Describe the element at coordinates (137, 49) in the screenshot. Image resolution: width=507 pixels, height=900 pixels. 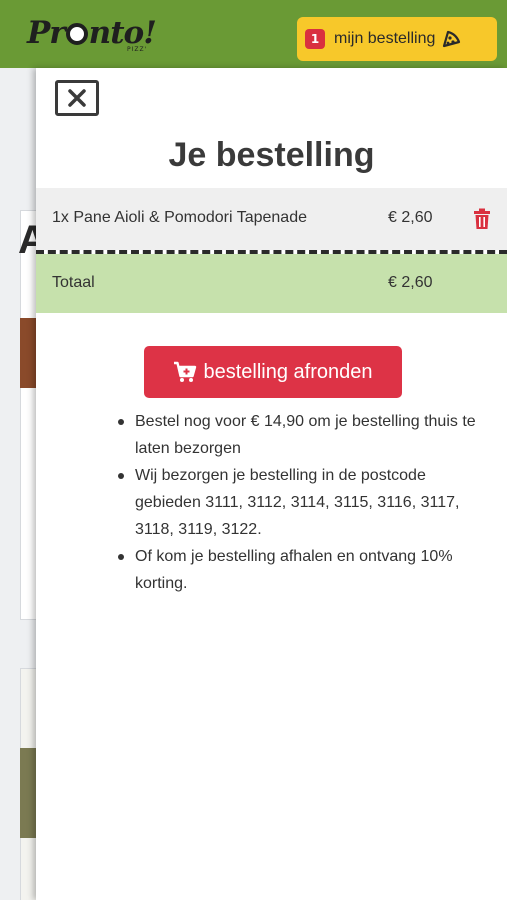
I see `logo-subtext: PIZZ'` at that location.